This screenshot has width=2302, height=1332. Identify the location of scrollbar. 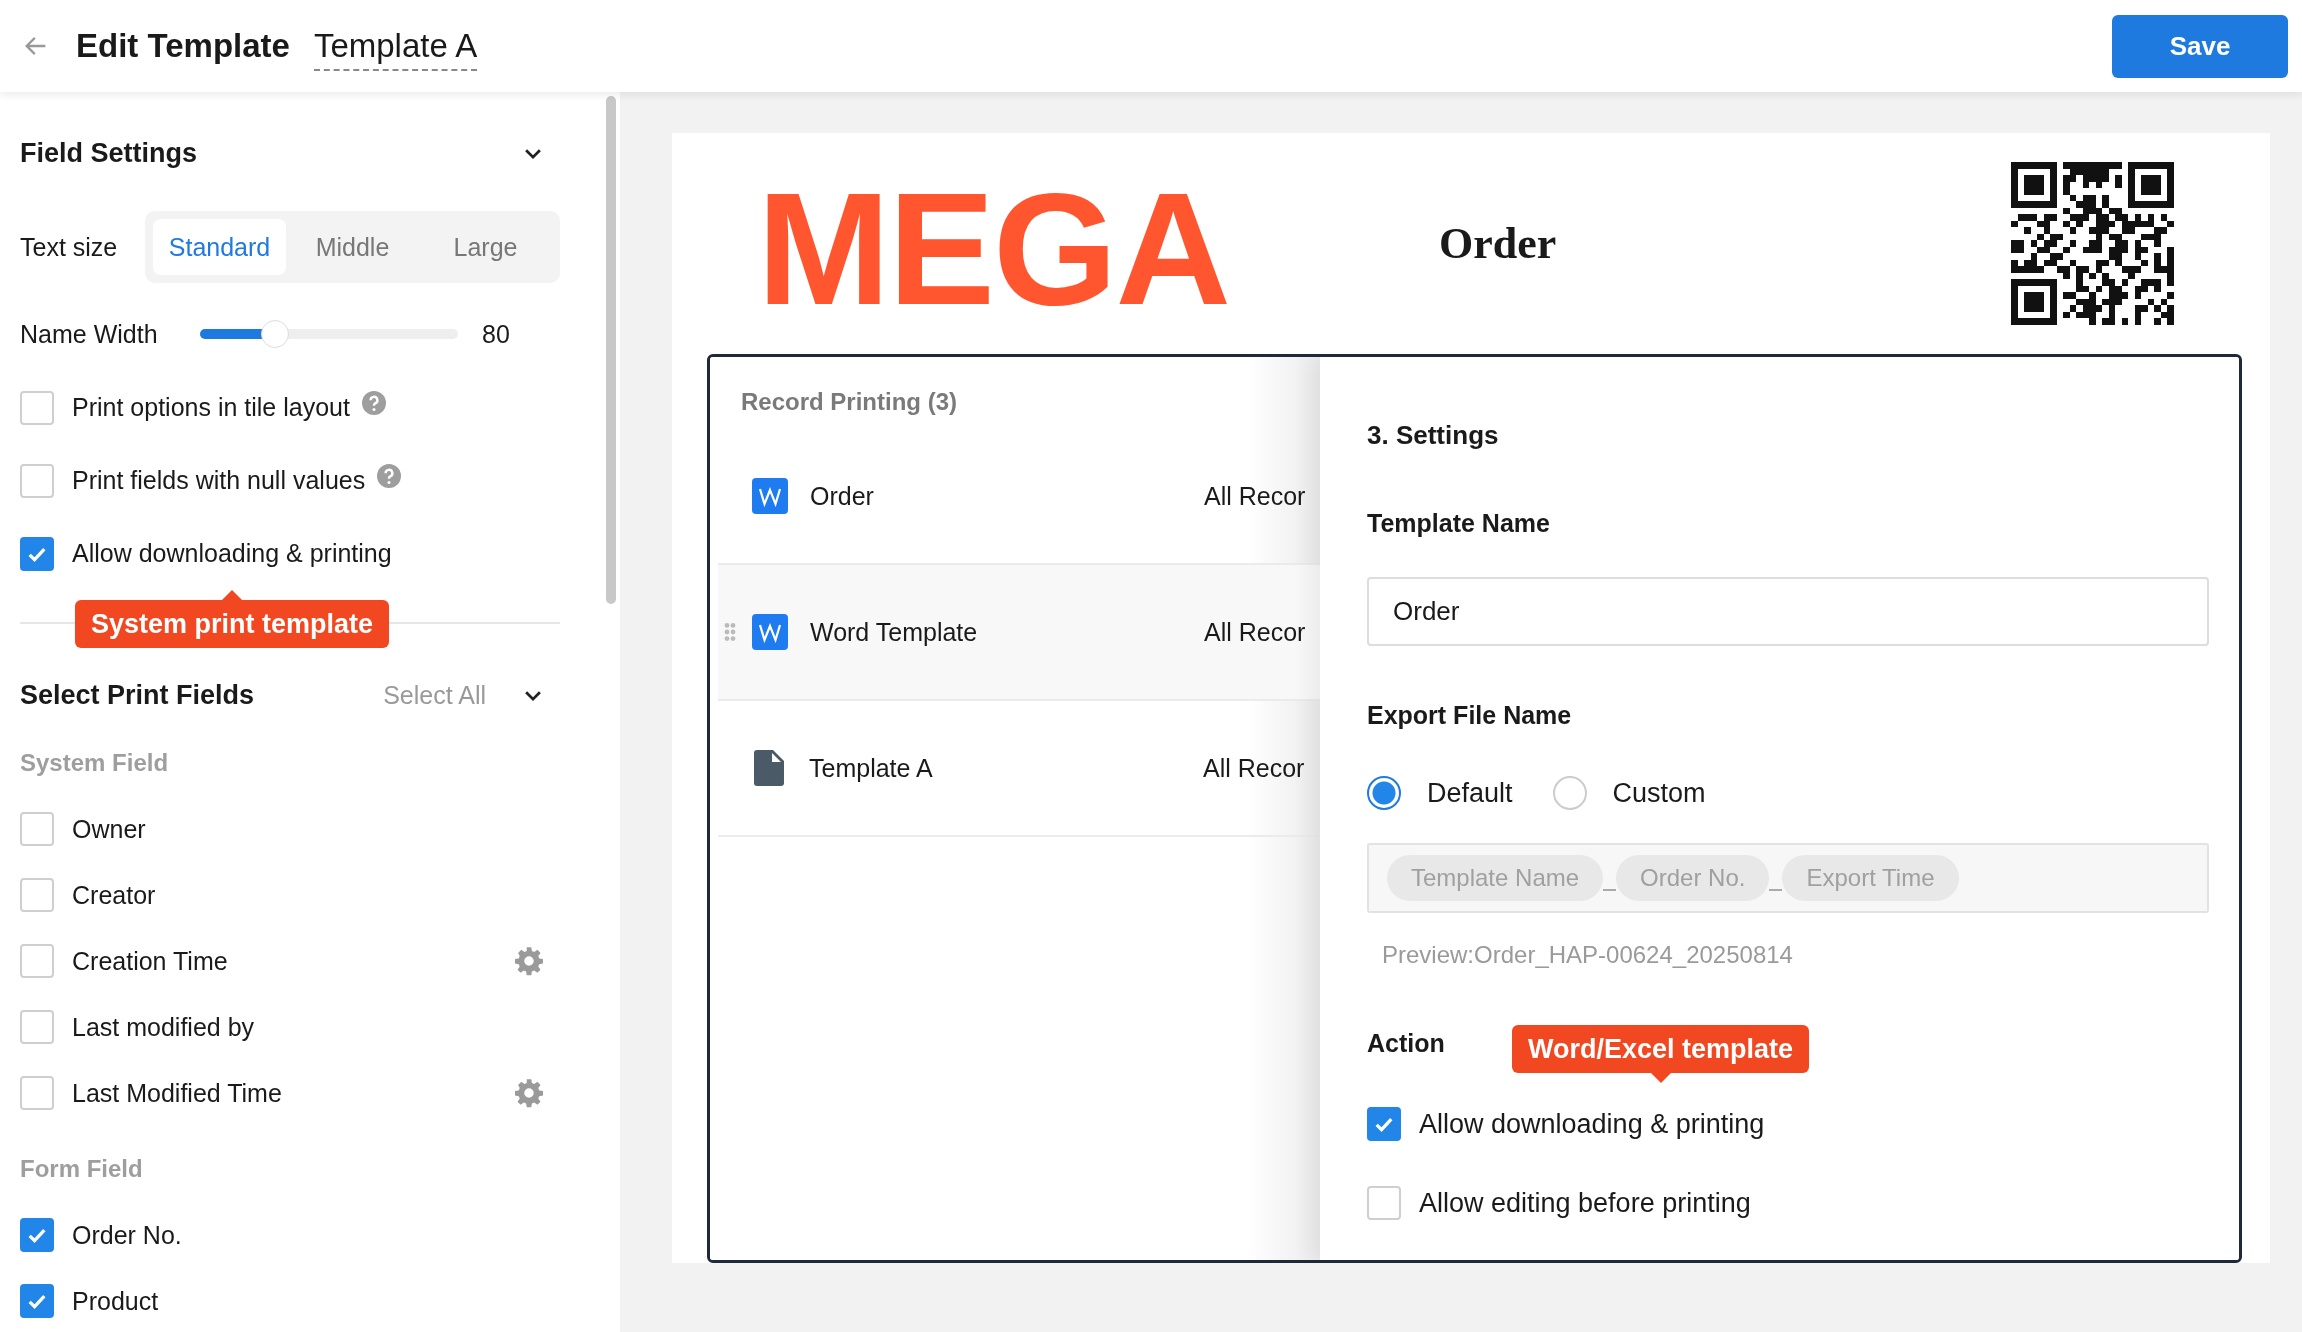
(611, 350).